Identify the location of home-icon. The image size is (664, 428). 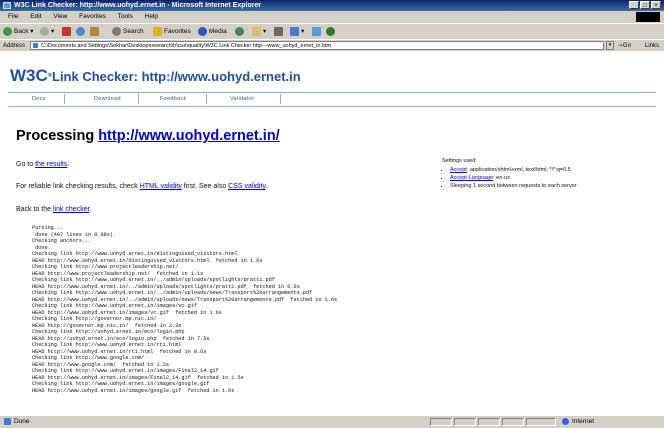
(94, 31).